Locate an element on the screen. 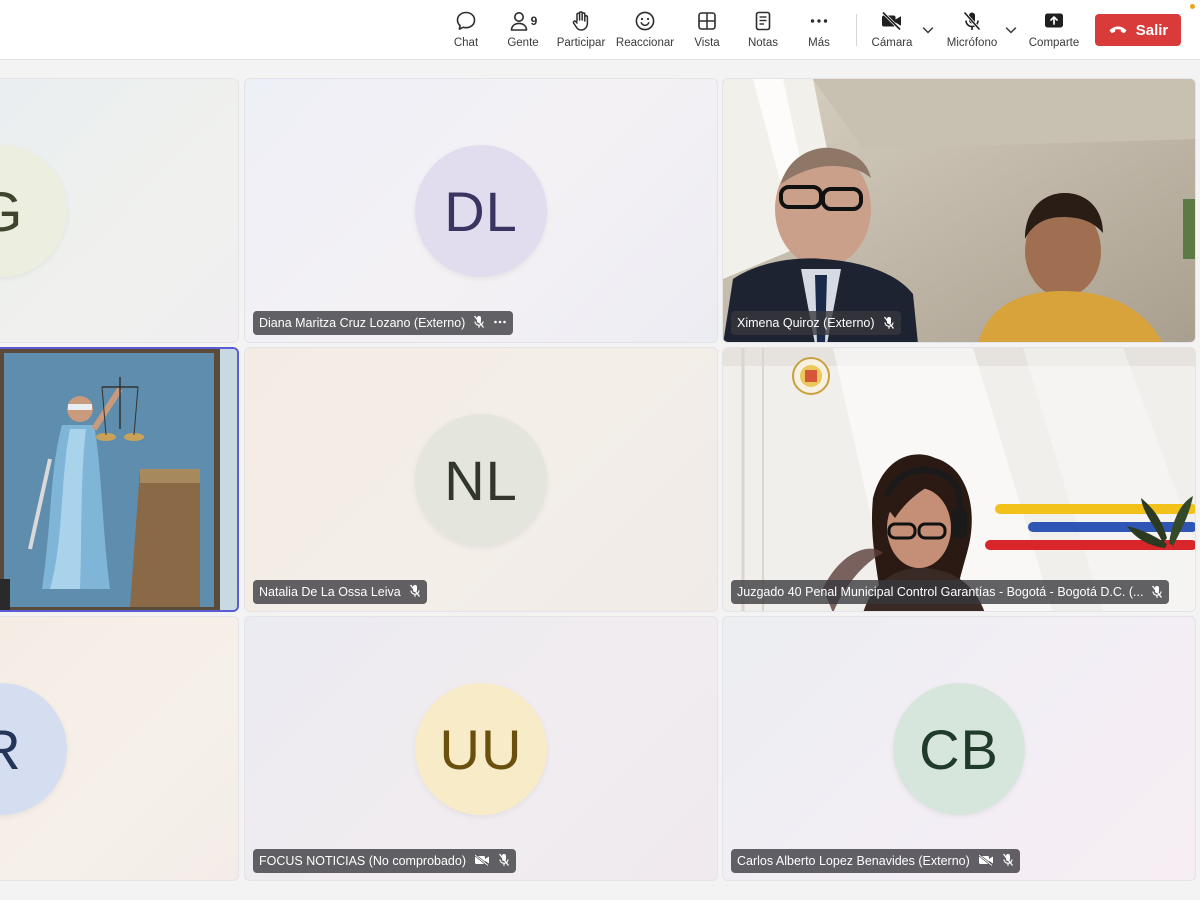 Image resolution: width=1200 pixels, height=900 pixels. camera-button: Cámara is located at coordinates (892, 31).